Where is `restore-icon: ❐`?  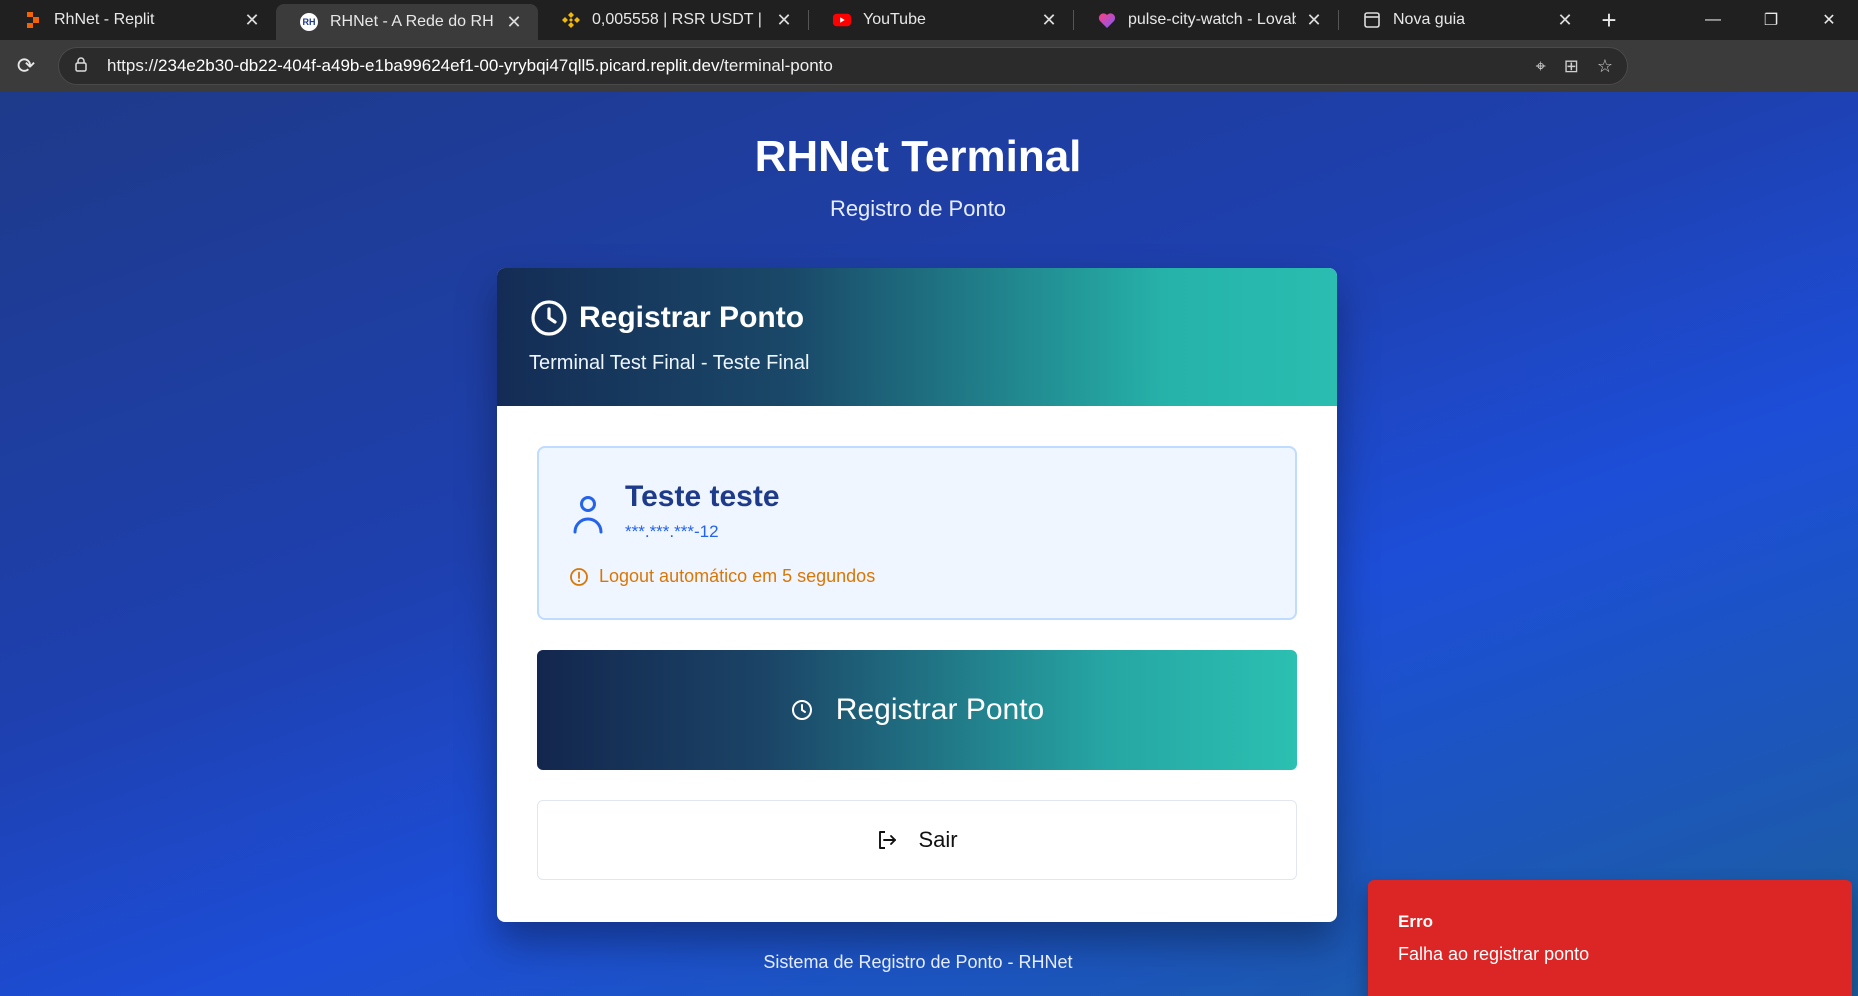
restore-icon: ❐ is located at coordinates (1771, 20).